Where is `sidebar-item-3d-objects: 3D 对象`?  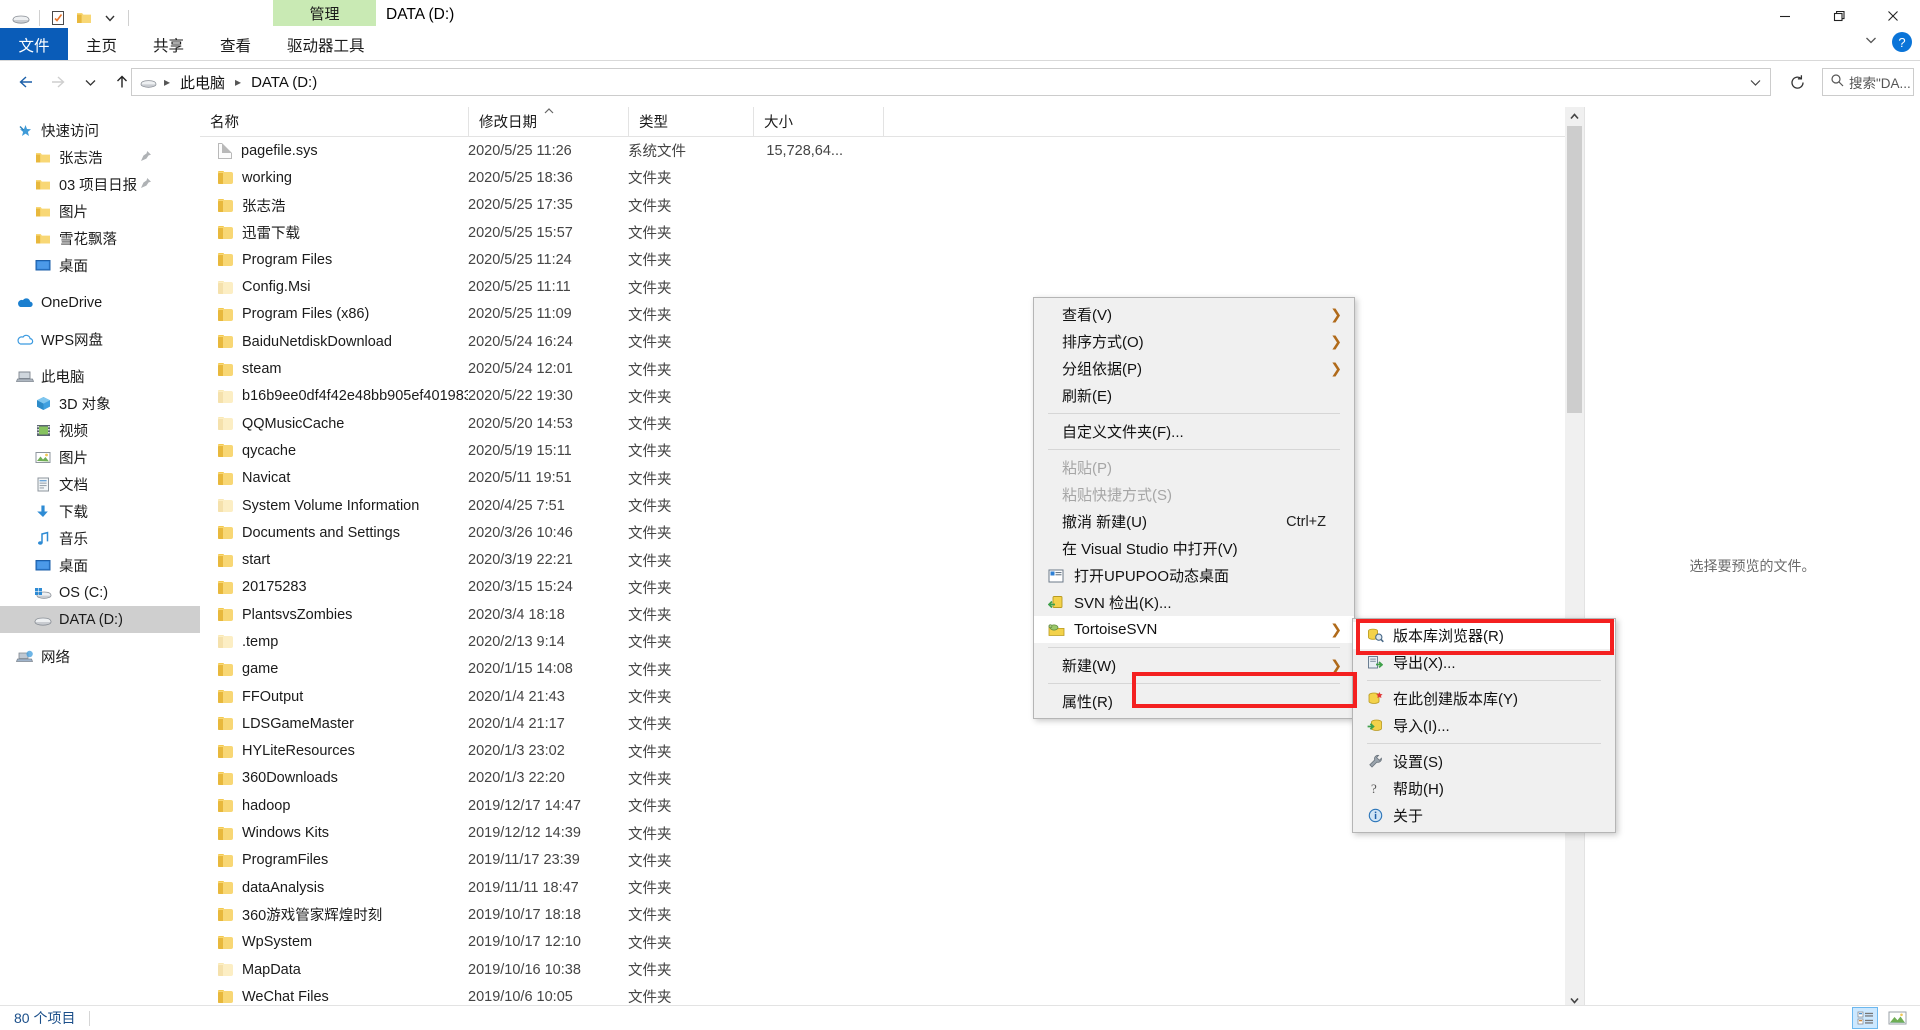 sidebar-item-3d-objects: 3D 对象 is located at coordinates (100, 403).